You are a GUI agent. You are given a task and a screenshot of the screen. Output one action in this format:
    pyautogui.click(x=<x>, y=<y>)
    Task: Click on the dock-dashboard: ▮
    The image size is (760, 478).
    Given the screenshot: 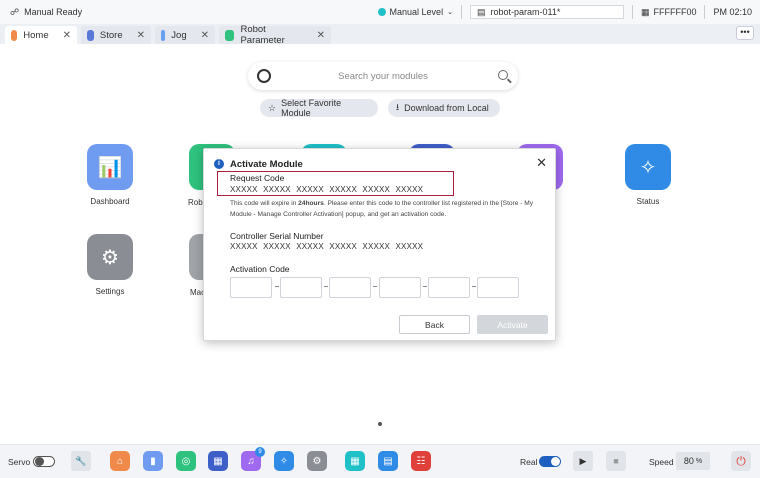 What is the action you would take?
    pyautogui.click(x=153, y=461)
    